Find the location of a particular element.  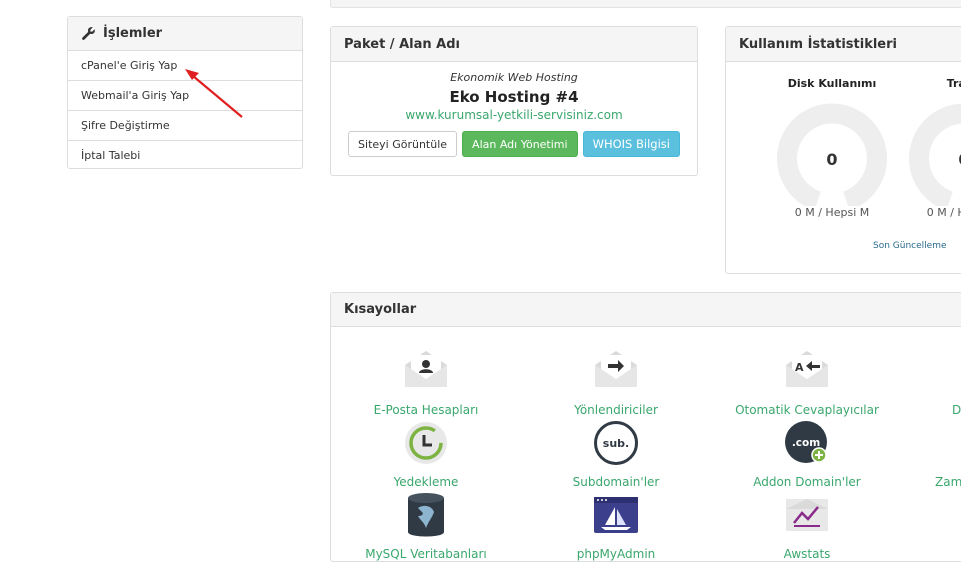

shortcut-label: Yönlendiriciler is located at coordinates (616, 410).